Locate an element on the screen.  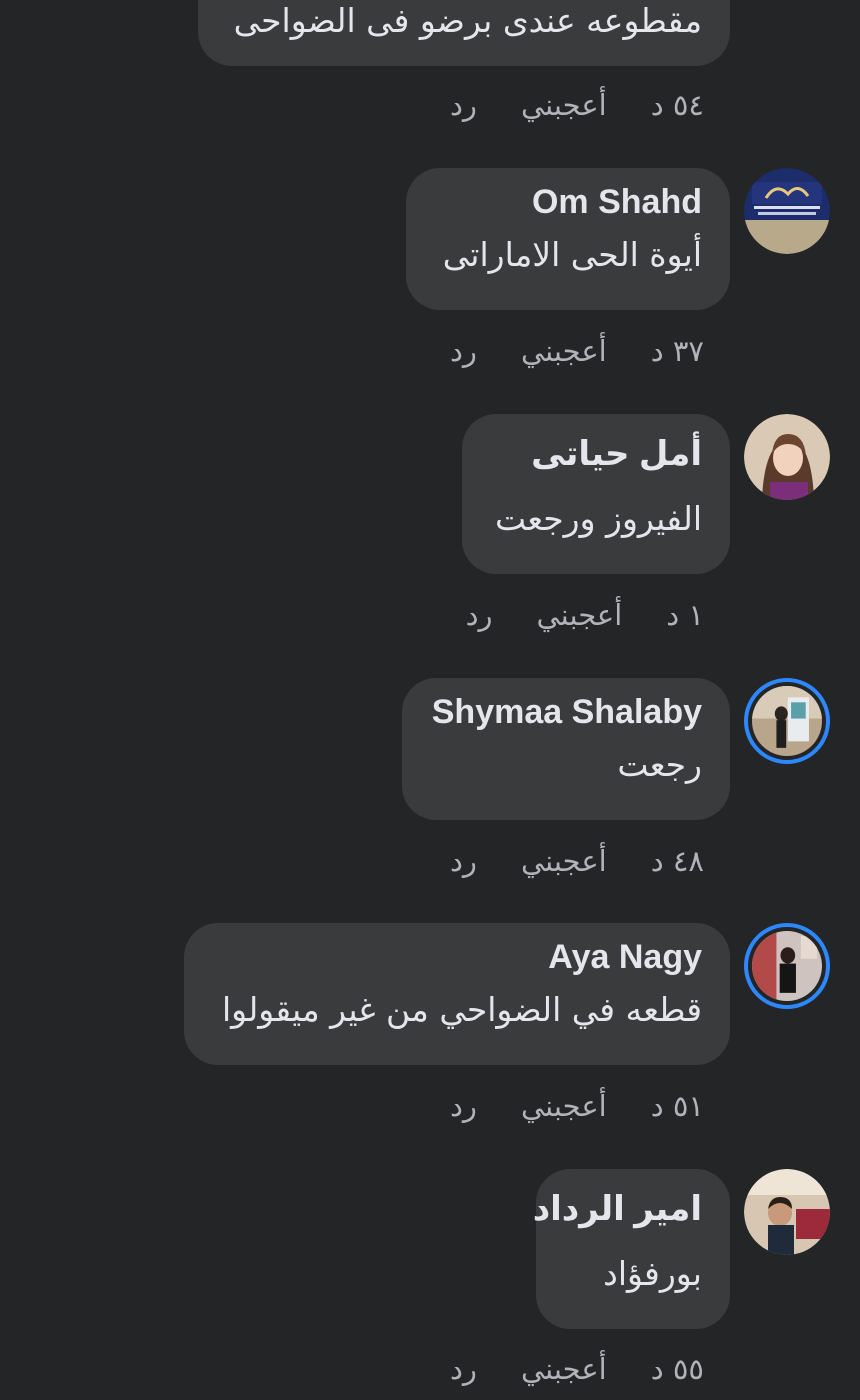
comment-author: Om Shahd is located at coordinates (568, 202).